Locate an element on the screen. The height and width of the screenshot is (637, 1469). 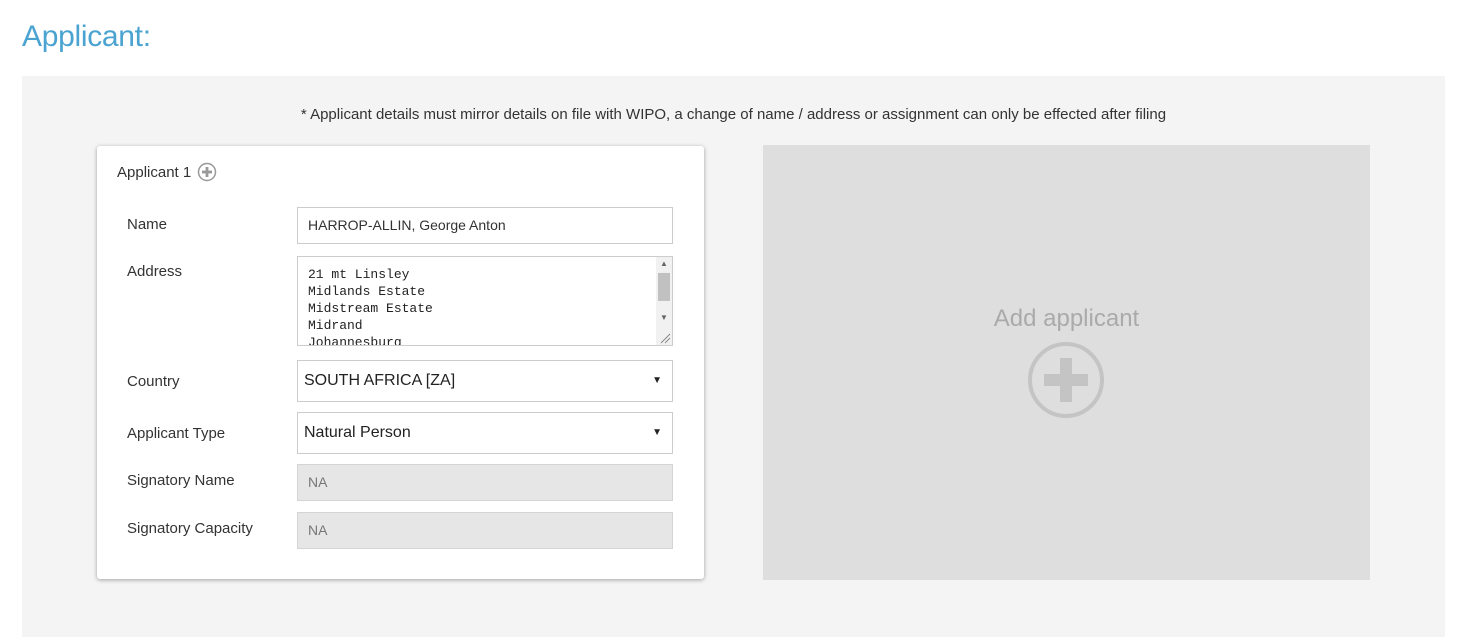
applicant-type-label: Applicant Type is located at coordinates (176, 433).